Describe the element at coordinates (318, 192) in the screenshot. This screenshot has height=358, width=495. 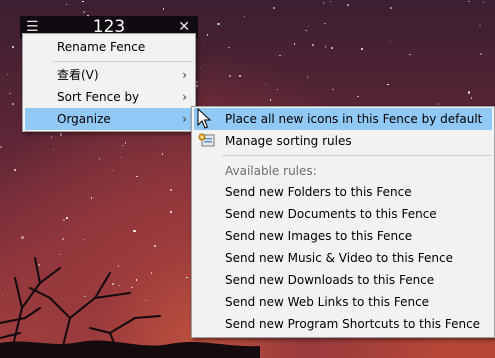
I see `menu-item-label: Send new Folders to this Fence` at that location.